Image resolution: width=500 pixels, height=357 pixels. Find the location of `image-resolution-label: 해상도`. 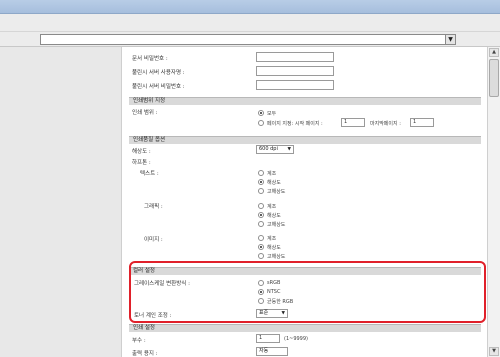

image-resolution-label: 해상도 is located at coordinates (274, 248).